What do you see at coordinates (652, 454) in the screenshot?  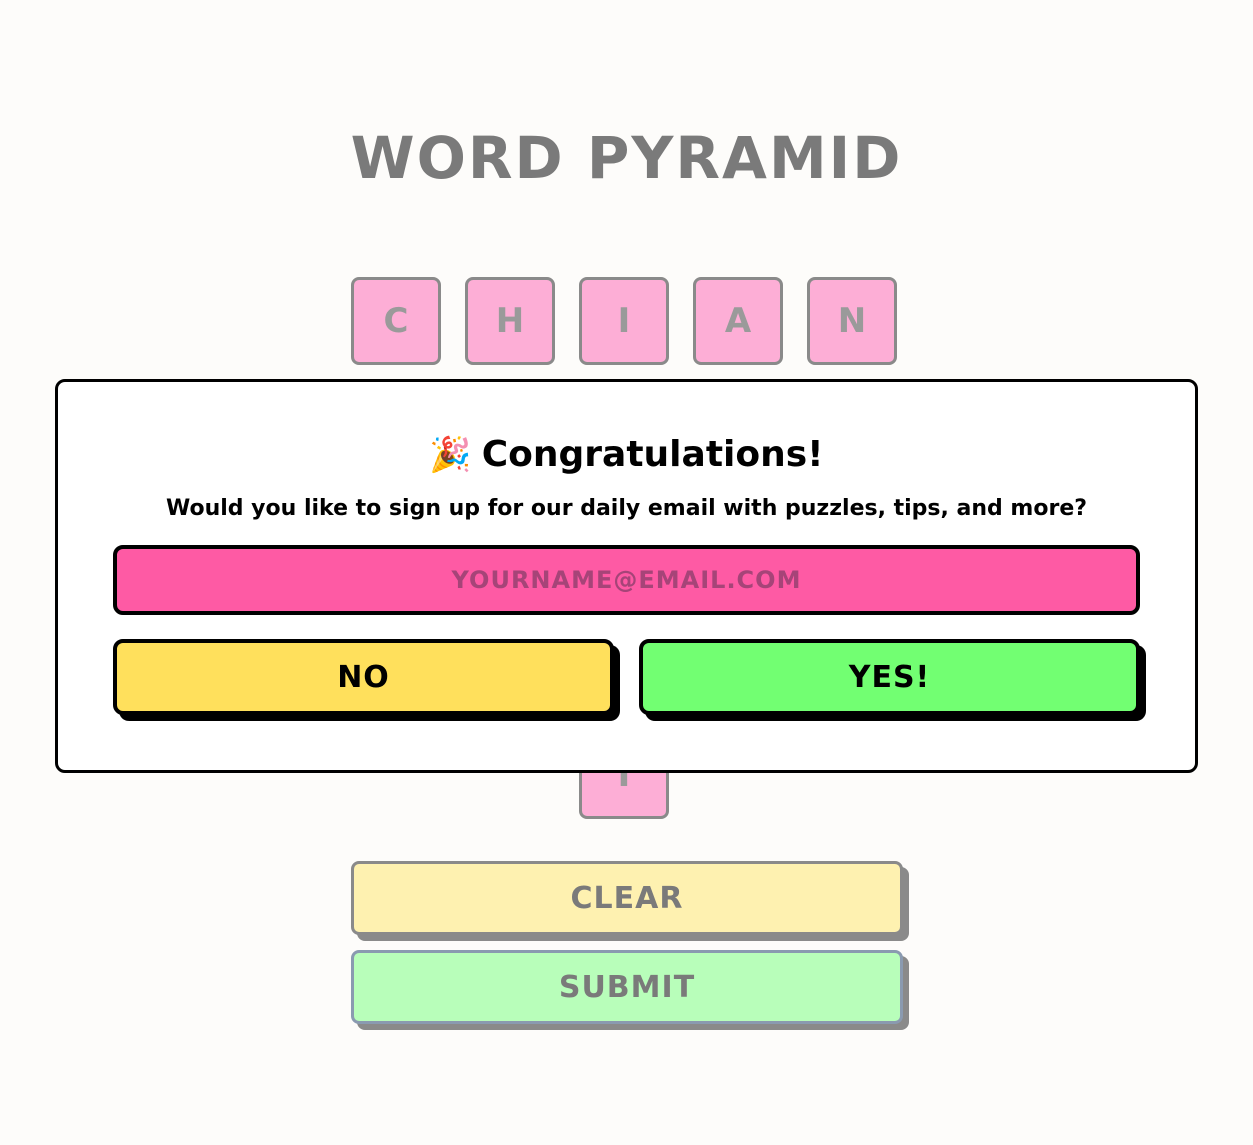 I see `modal-title-text: Congratulations!` at bounding box center [652, 454].